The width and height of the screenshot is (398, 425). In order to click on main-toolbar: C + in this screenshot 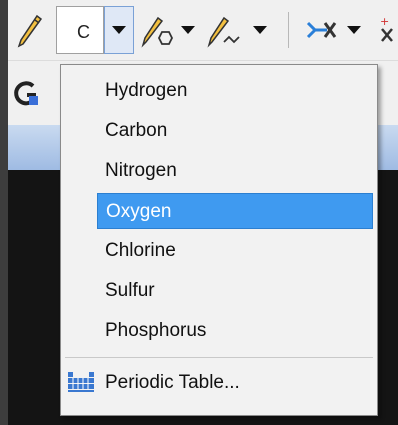, I will do `click(199, 30)`.